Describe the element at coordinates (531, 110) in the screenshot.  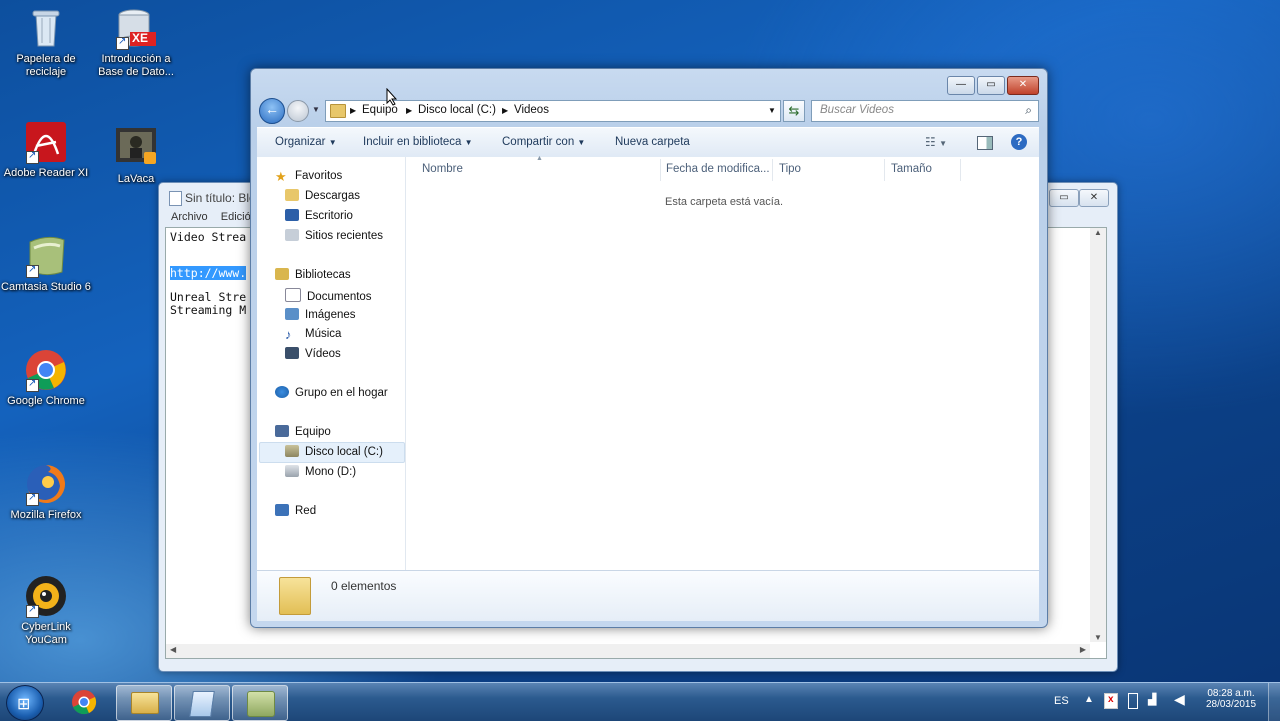
I see `breadcrumb-videos: Videos` at that location.